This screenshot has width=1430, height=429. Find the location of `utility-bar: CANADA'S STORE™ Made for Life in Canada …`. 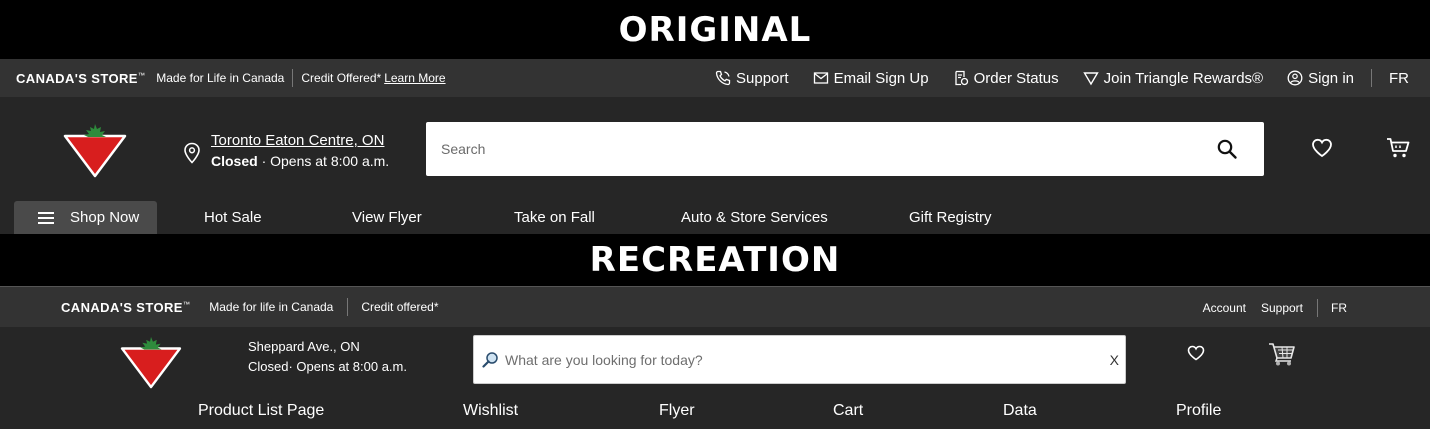

utility-bar: CANADA'S STORE™ Made for Life in Canada … is located at coordinates (715, 78).